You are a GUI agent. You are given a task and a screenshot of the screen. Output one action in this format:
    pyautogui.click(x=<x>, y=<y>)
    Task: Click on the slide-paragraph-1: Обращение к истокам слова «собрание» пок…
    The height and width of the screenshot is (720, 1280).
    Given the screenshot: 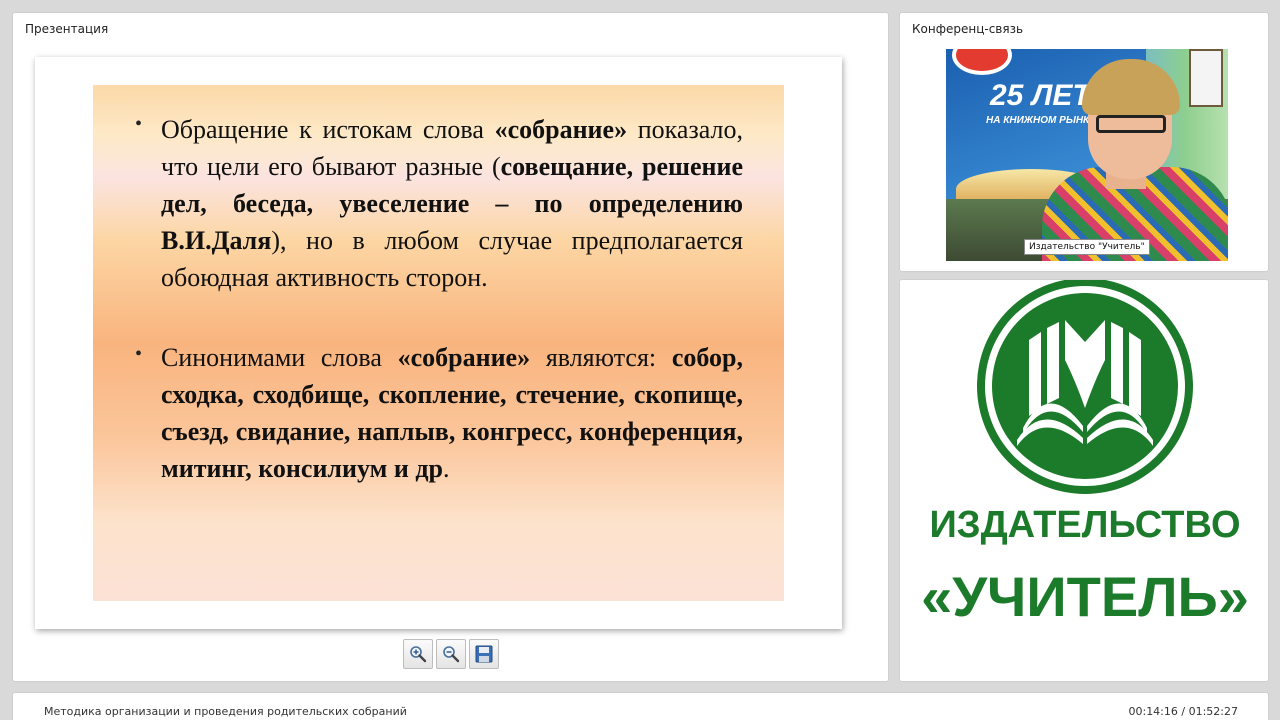 What is the action you would take?
    pyautogui.click(x=452, y=203)
    